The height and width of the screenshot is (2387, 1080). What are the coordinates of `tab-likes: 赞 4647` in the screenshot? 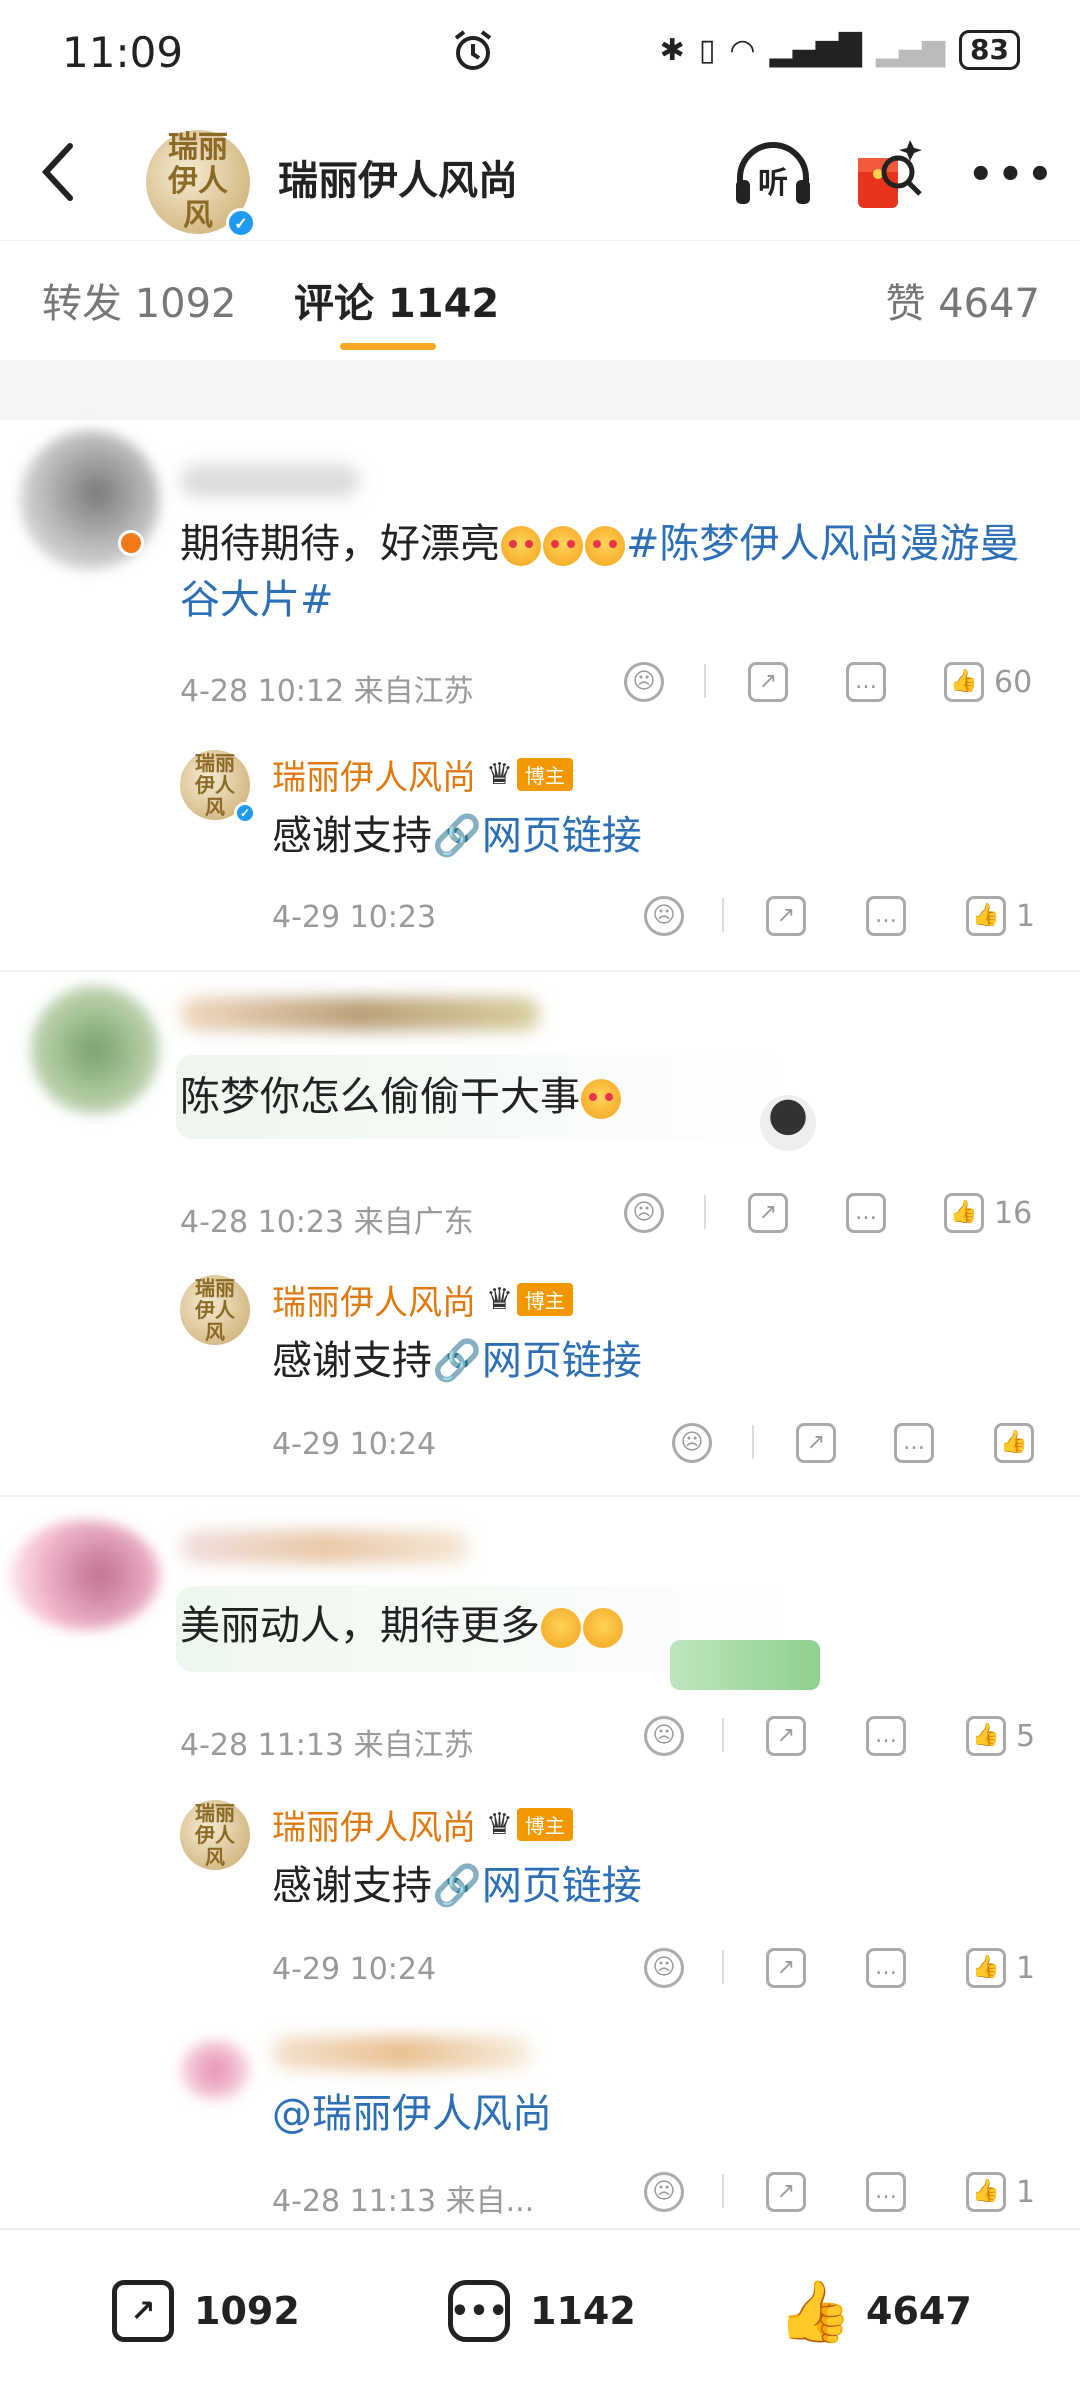 It's located at (962, 300).